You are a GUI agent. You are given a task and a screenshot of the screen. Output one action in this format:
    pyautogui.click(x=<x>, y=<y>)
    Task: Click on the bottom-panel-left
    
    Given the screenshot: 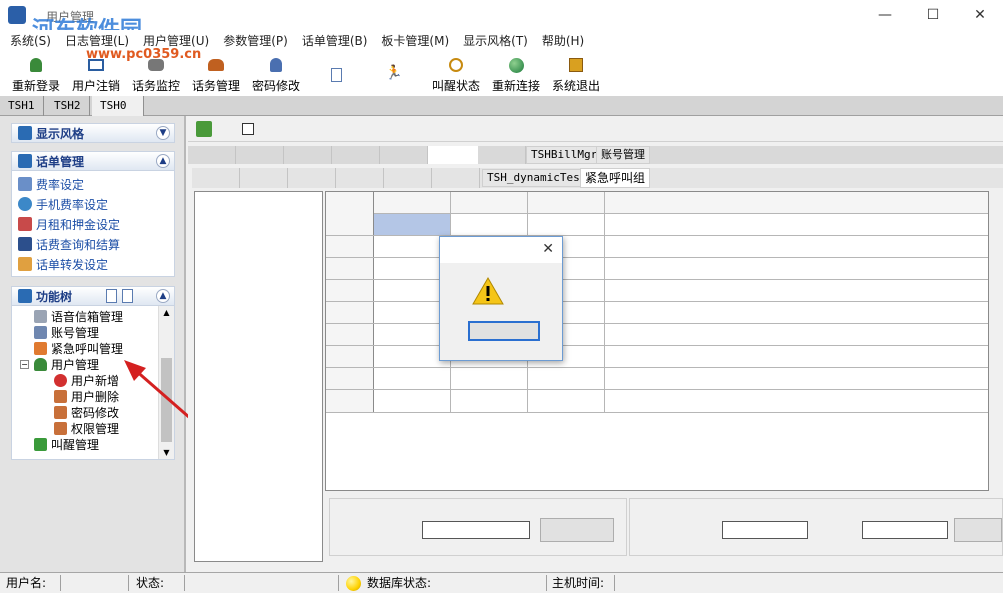 What is the action you would take?
    pyautogui.click(x=478, y=527)
    